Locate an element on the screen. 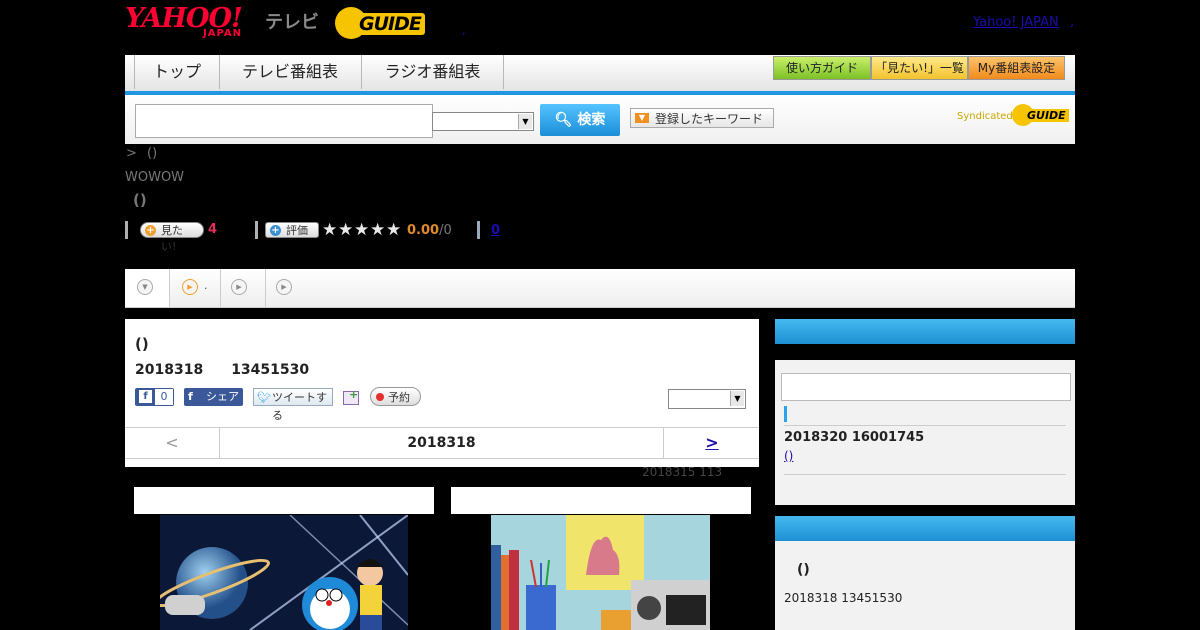 The height and width of the screenshot is (630, 1200). mitai-list-button: 「見たい!」一覧 is located at coordinates (919, 68).